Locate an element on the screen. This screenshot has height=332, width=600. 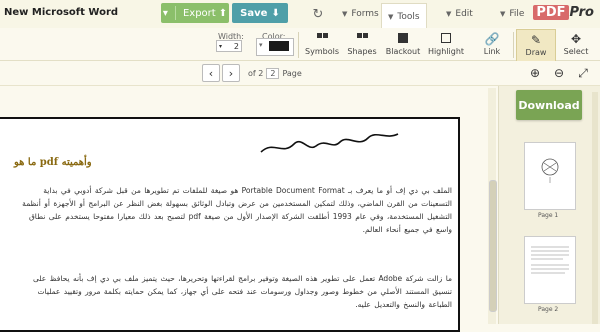
tool-blackout: Blackout is located at coordinates (403, 44).